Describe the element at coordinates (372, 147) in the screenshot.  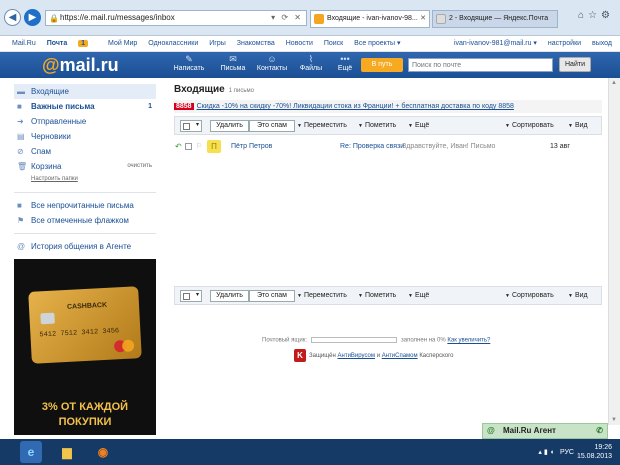
I see `message-subject: Re: Проверка связи` at that location.